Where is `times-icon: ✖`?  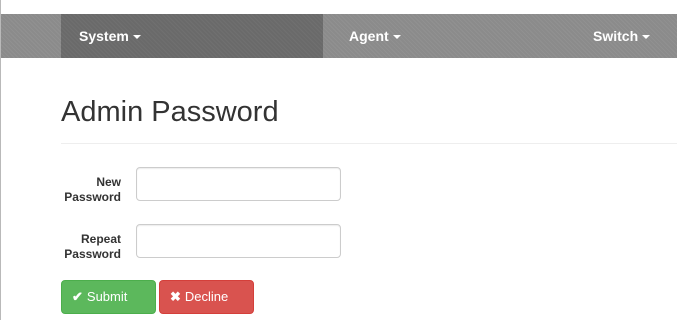 times-icon: ✖ is located at coordinates (175, 296).